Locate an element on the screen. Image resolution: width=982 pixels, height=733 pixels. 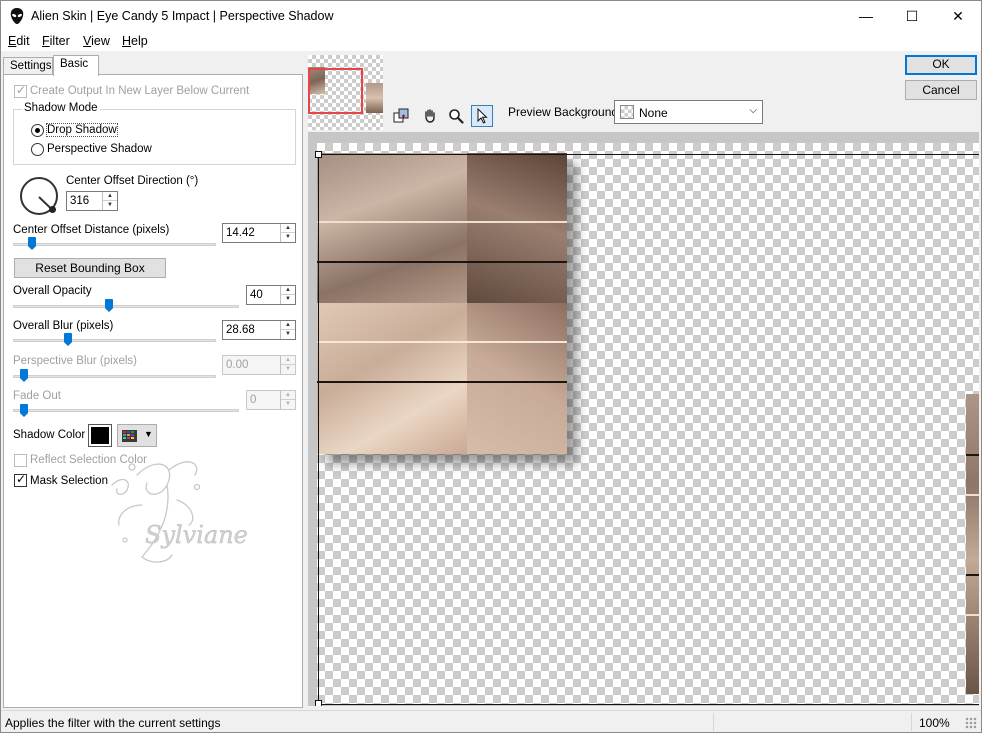
drop-shadow-radio is located at coordinates (37, 130).